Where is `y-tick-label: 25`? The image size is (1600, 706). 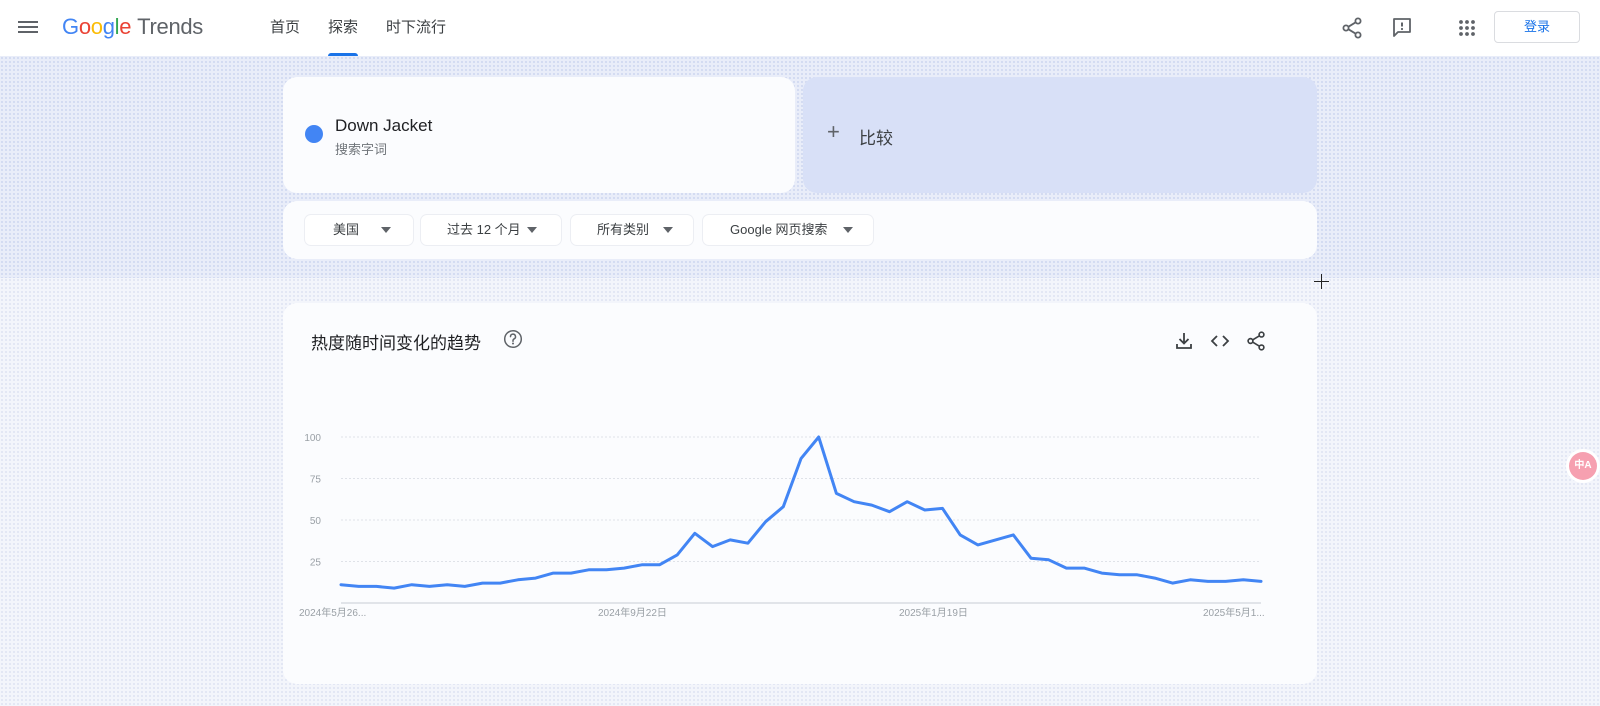
y-tick-label: 25 is located at coordinates (316, 563).